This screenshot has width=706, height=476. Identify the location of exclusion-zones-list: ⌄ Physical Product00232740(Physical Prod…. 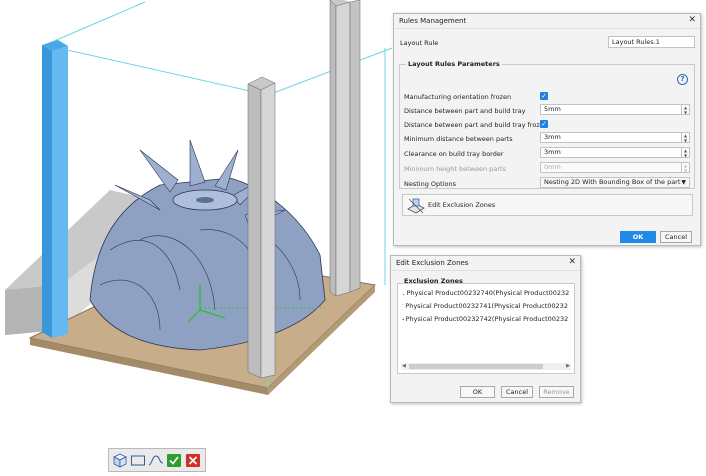
(486, 328).